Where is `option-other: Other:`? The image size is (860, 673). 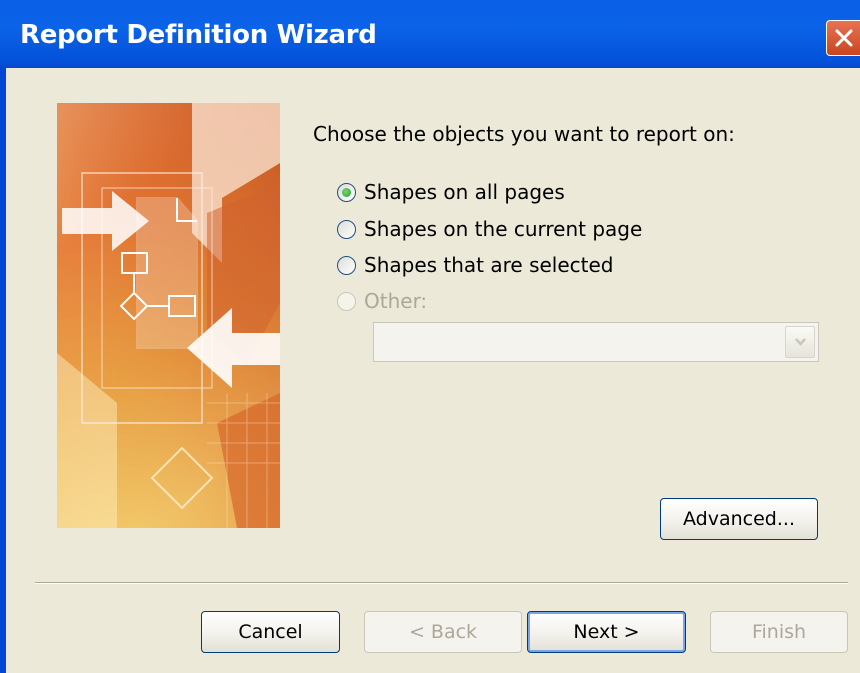
option-other: Other: is located at coordinates (382, 301).